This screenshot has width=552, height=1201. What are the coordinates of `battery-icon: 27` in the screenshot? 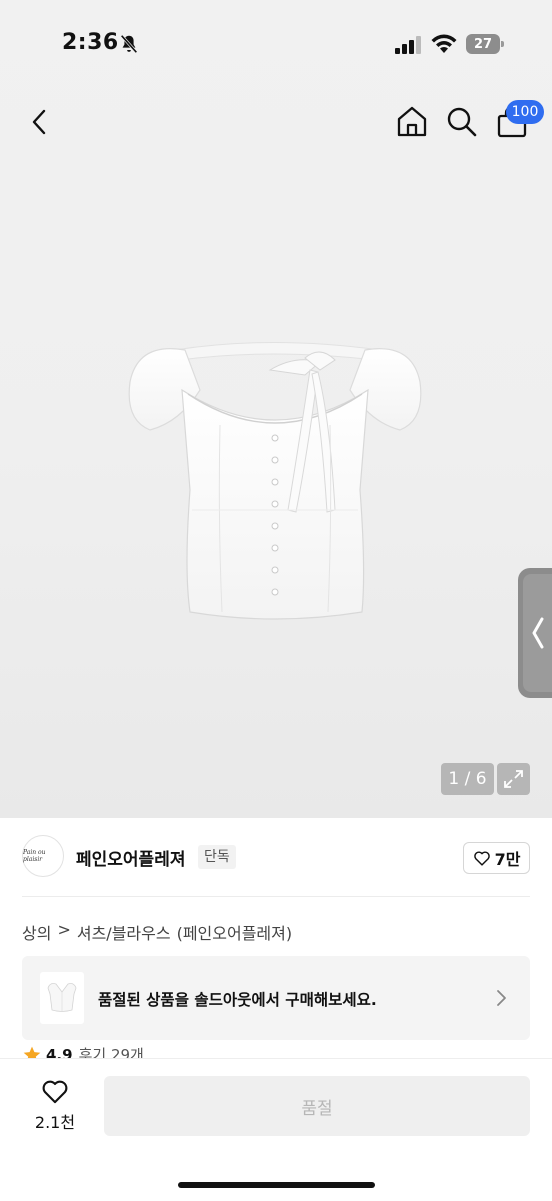 It's located at (485, 44).